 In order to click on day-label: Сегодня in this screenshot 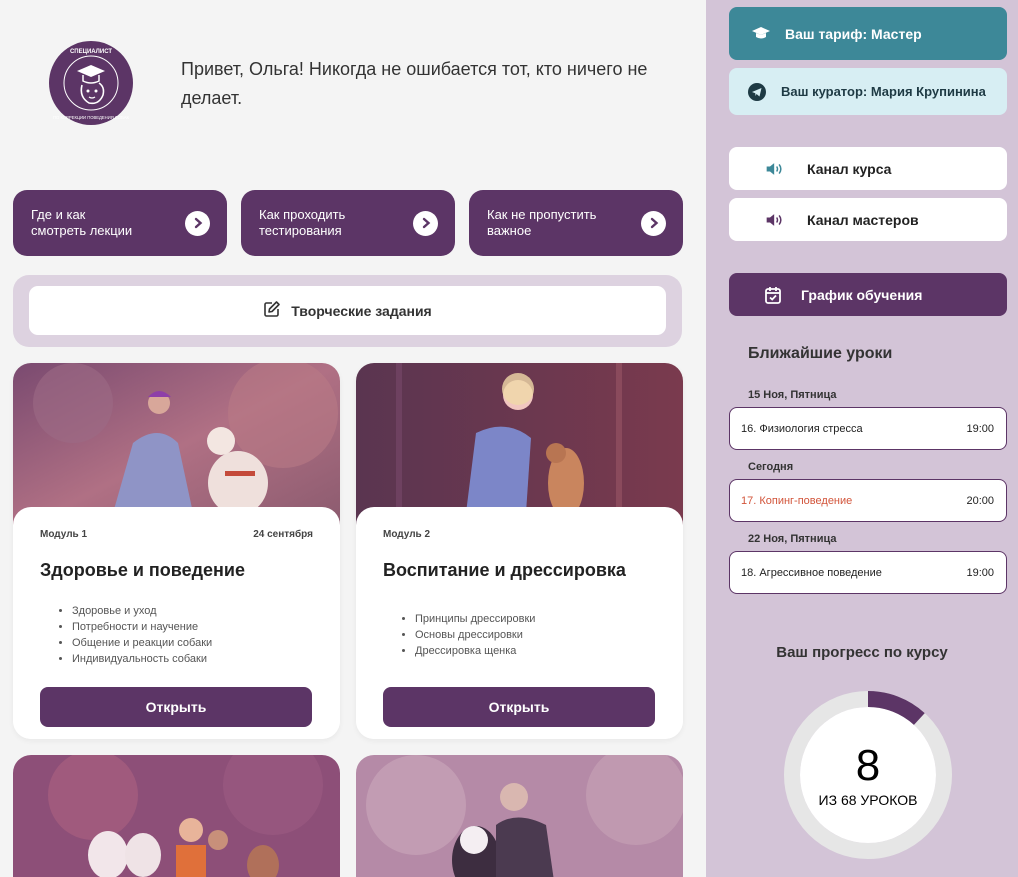, I will do `click(771, 467)`.